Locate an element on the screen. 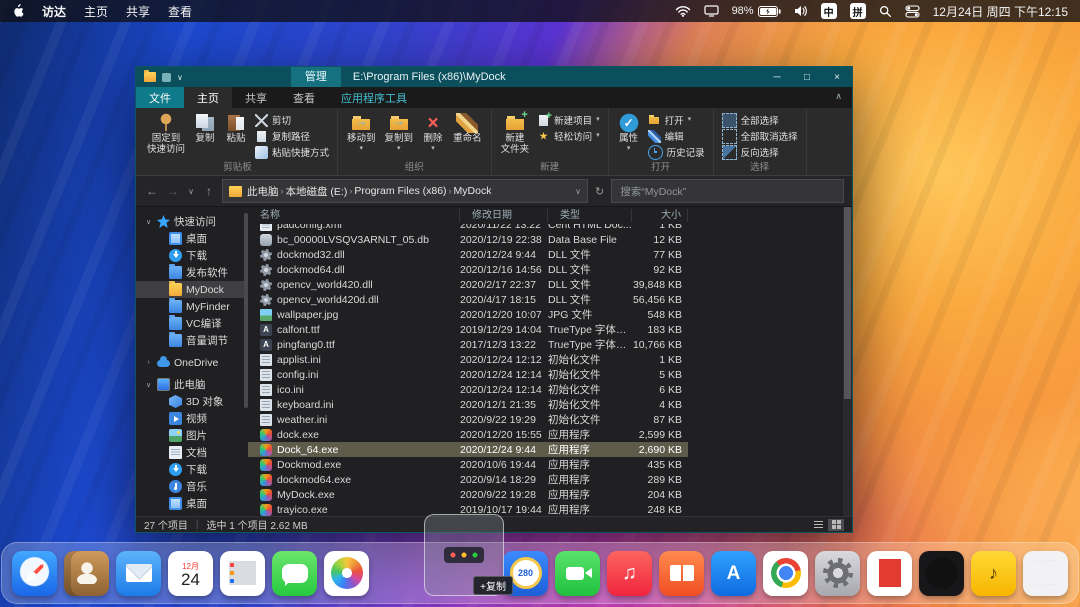 This screenshot has width=1080, height=607. breadcrumb-item: MyDock is located at coordinates (473, 191).